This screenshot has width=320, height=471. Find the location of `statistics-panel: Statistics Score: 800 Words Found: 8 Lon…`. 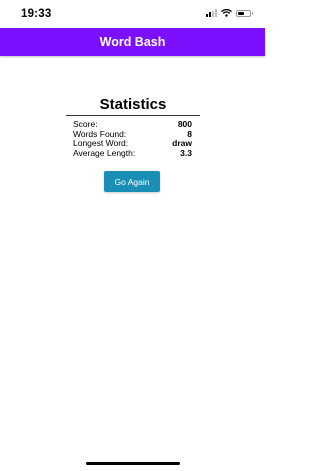

statistics-panel: Statistics Score: 800 Words Found: 8 Lon… is located at coordinates (133, 127).